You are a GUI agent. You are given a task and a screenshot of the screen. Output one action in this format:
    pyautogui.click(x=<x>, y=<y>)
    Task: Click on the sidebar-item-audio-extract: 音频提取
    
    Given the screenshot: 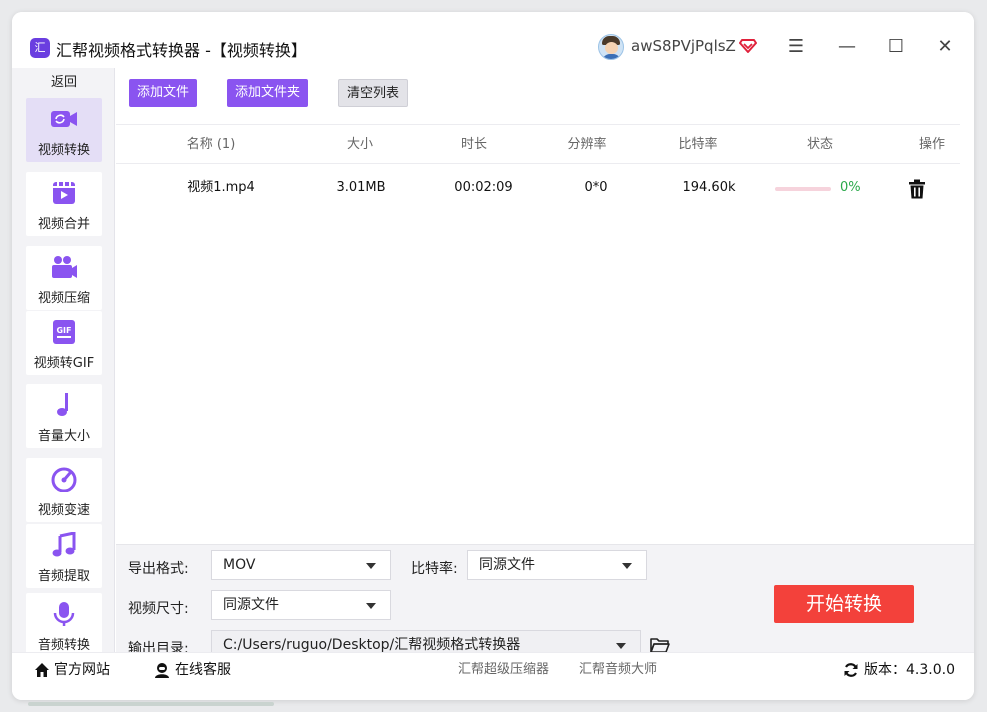 What is the action you would take?
    pyautogui.click(x=64, y=556)
    